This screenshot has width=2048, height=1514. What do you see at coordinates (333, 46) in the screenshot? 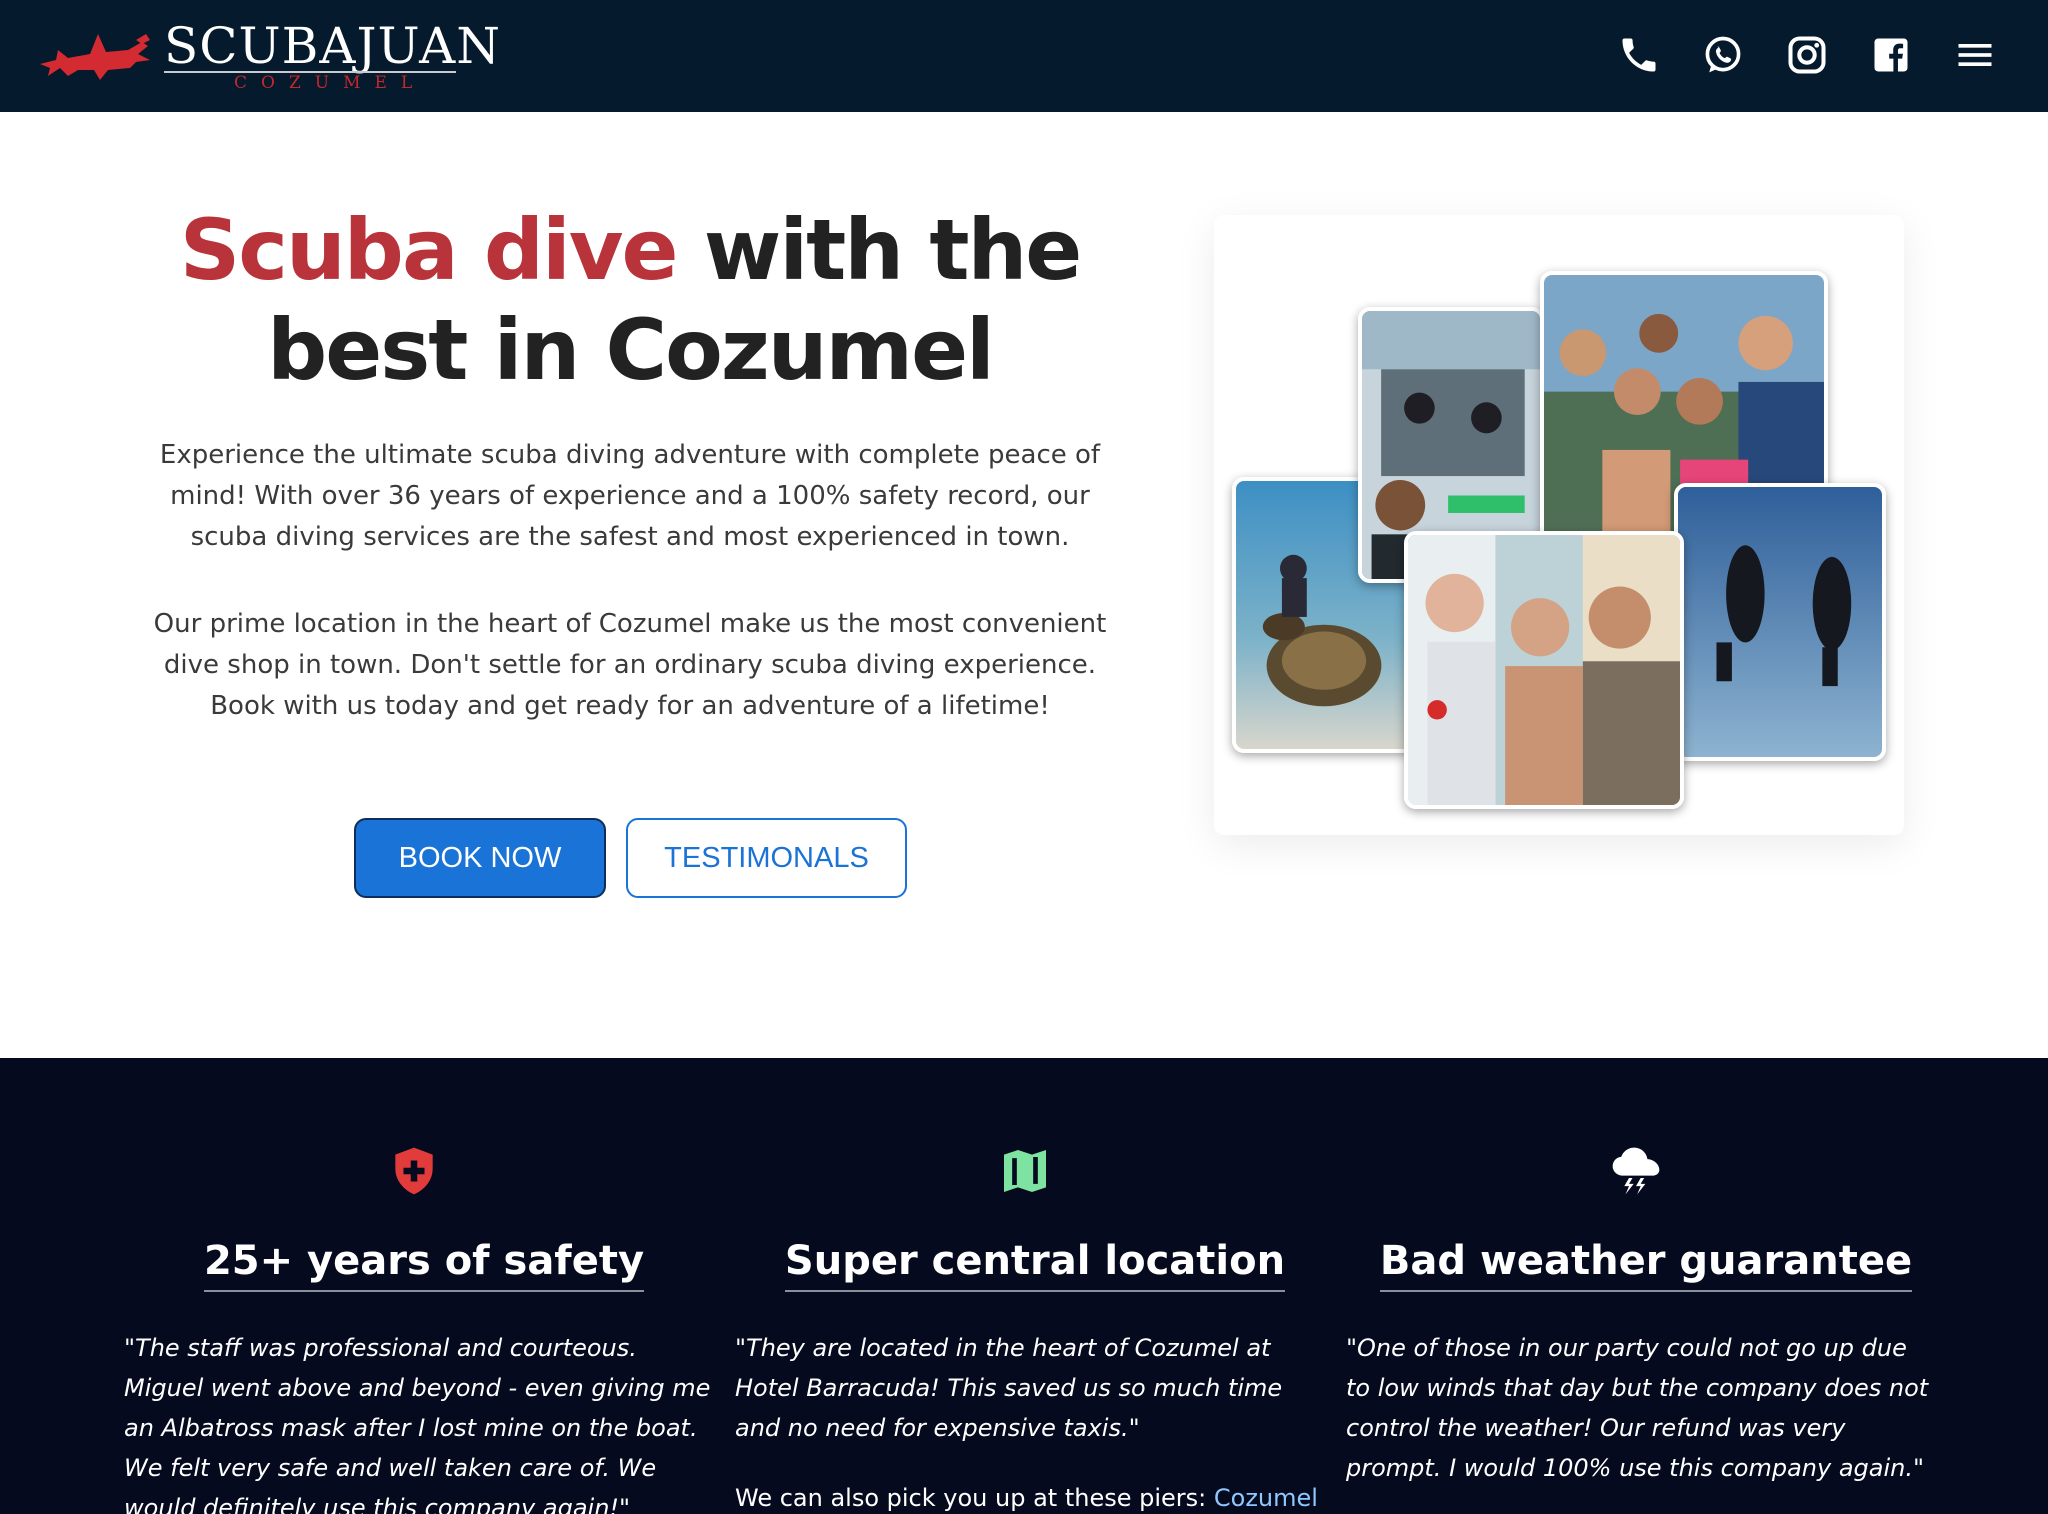
I see `brand-name: SCUBAJUAN` at bounding box center [333, 46].